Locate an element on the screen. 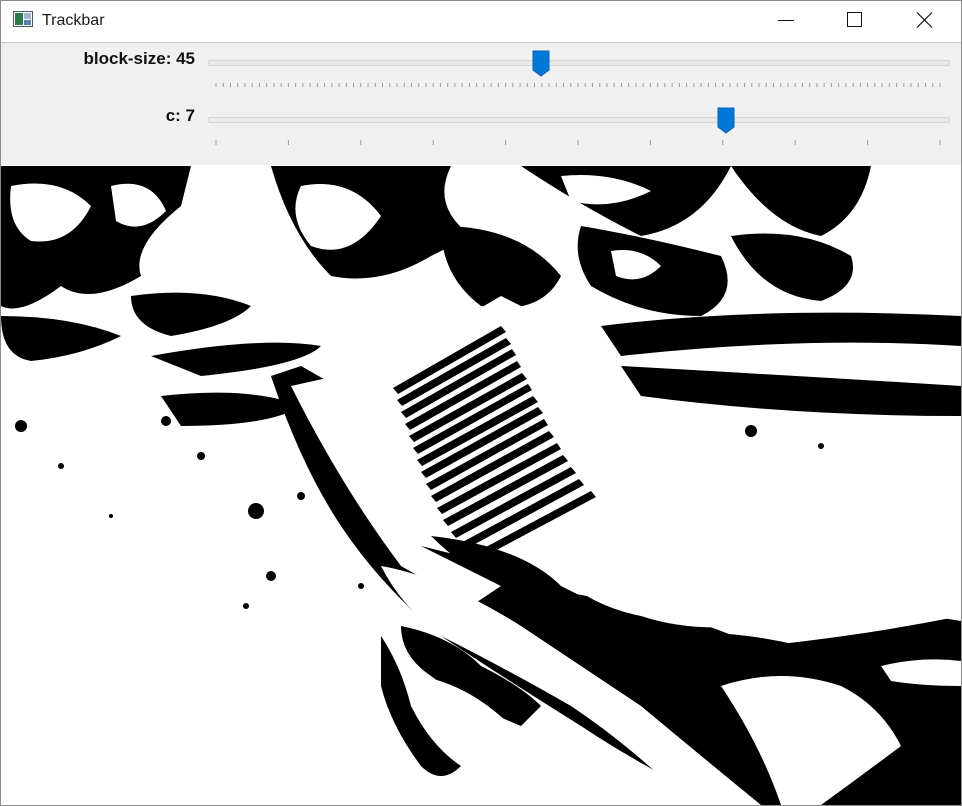  opencv-window-icon is located at coordinates (23, 19).